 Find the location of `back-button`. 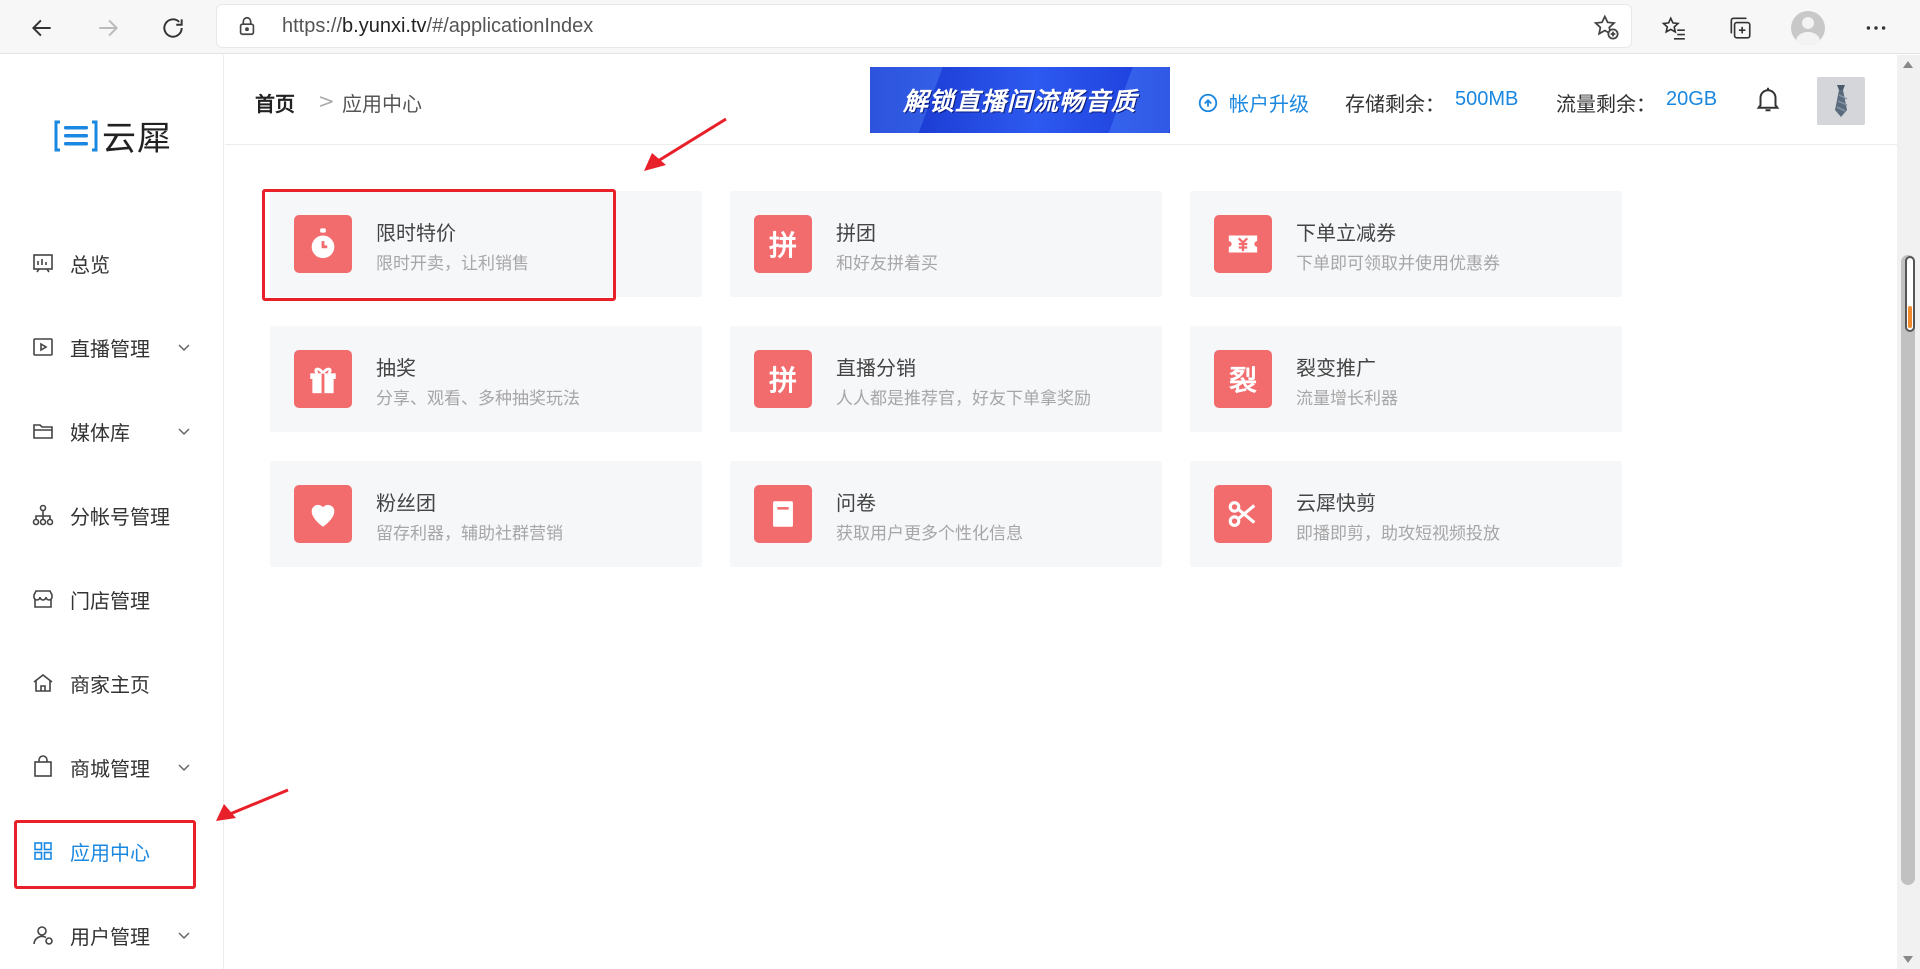

back-button is located at coordinates (42, 28).